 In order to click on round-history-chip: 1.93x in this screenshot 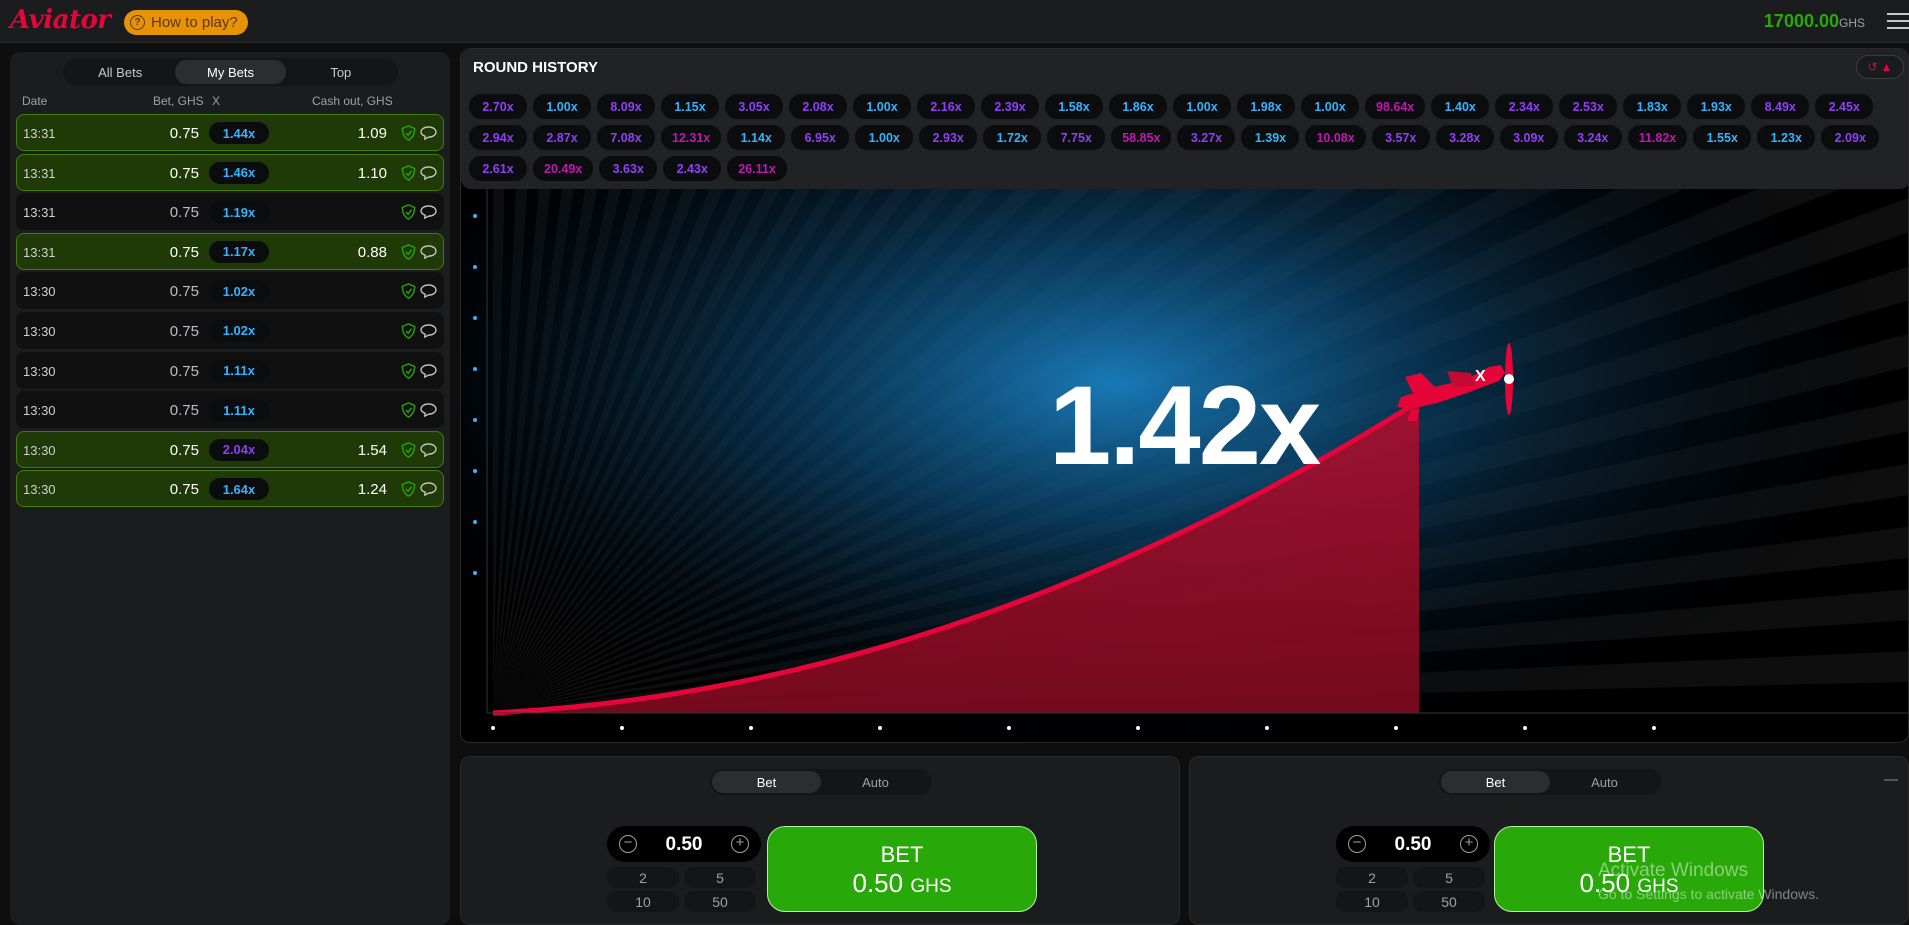, I will do `click(1716, 106)`.